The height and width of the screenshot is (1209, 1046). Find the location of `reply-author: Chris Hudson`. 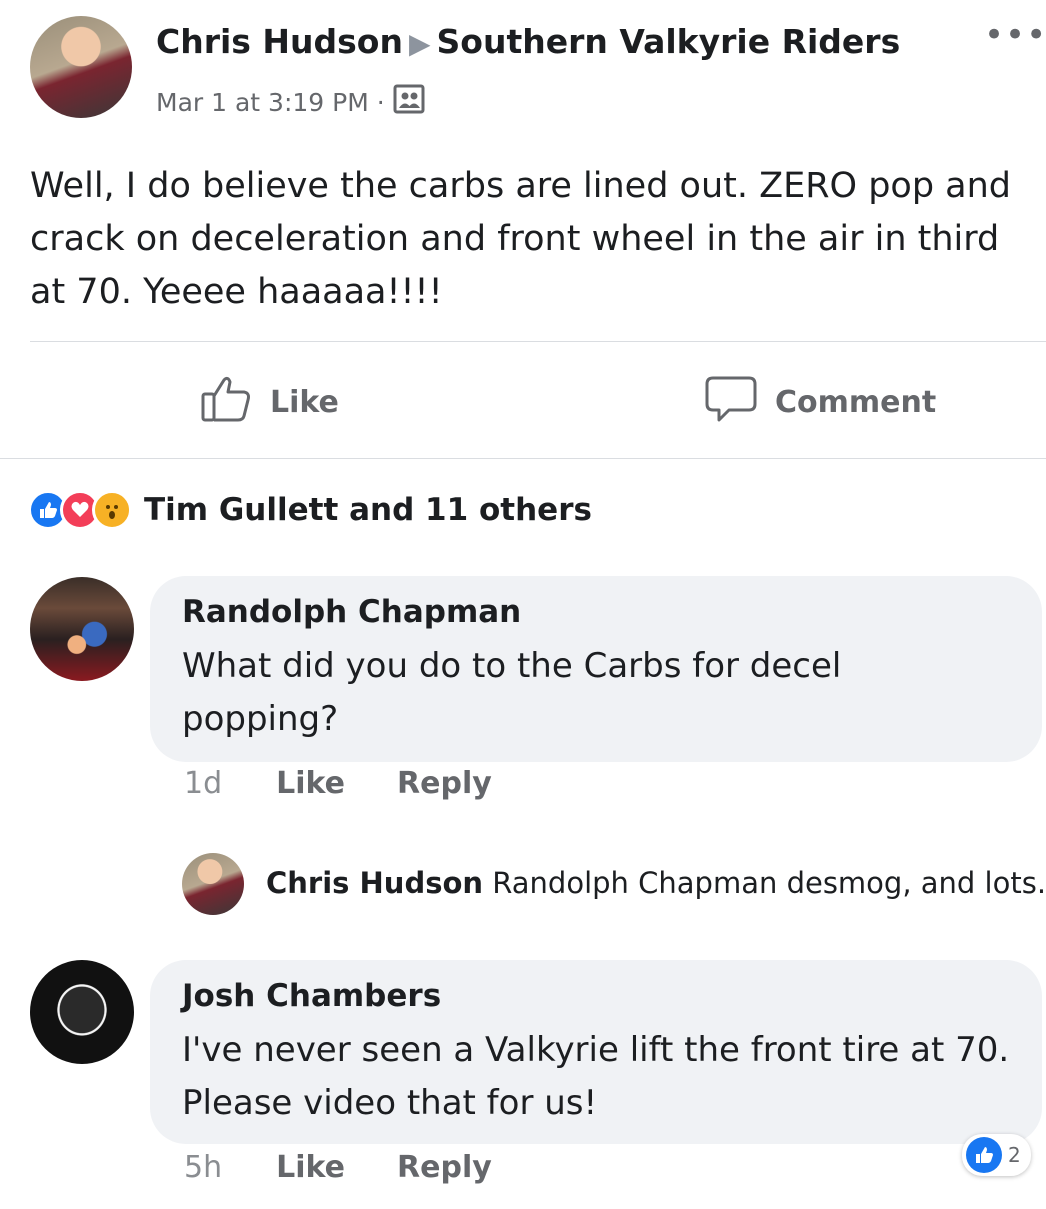

reply-author: Chris Hudson is located at coordinates (374, 883).